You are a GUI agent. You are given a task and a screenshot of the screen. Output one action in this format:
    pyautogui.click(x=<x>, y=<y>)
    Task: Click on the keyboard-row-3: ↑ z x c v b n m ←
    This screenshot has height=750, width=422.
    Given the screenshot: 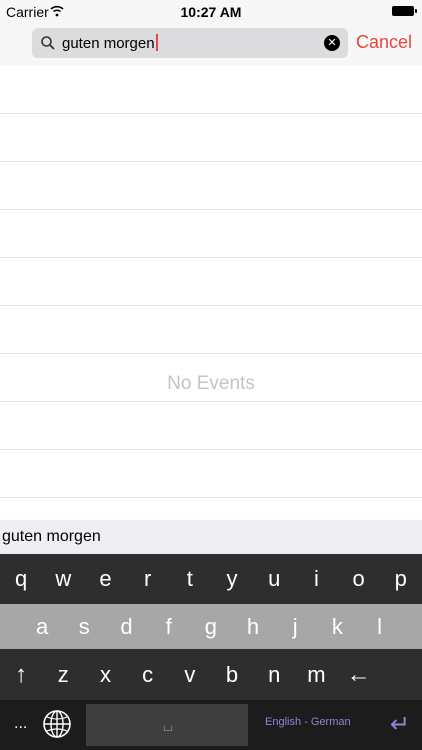 What is the action you would take?
    pyautogui.click(x=211, y=674)
    